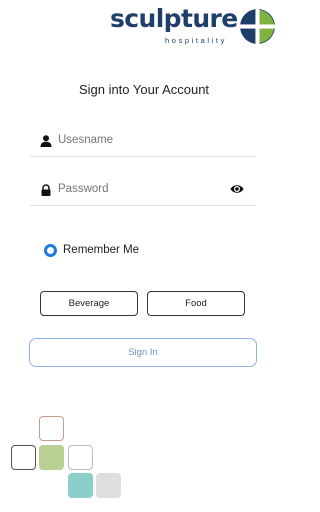 The height and width of the screenshot is (512, 320). Describe the element at coordinates (50, 250) in the screenshot. I see `remember-radio` at that location.